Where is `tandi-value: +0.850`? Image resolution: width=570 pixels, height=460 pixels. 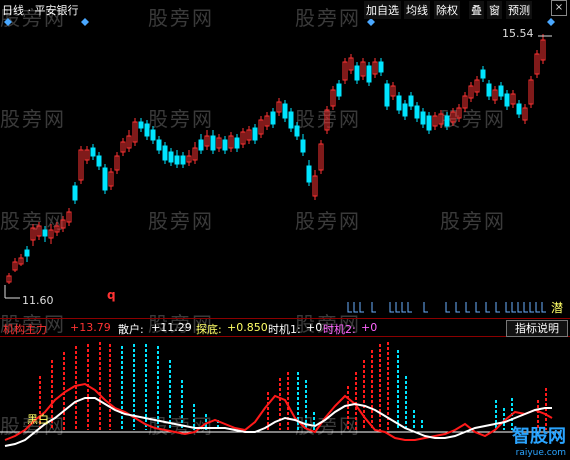
tandi-value: +0.850 is located at coordinates (247, 327).